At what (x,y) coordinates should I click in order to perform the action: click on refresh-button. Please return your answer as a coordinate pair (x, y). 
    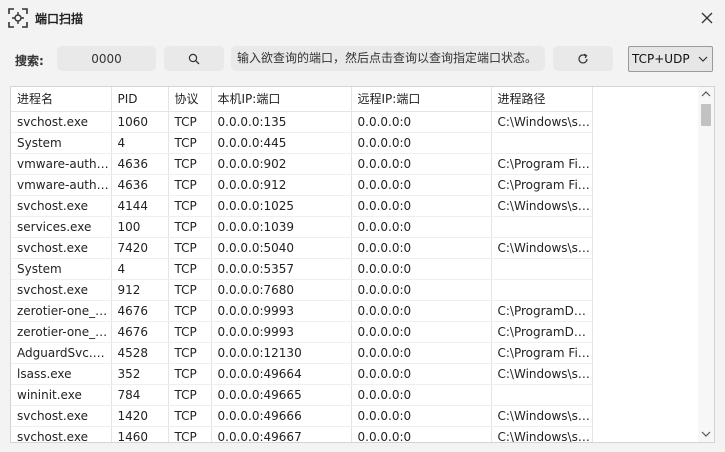
    Looking at the image, I should click on (583, 58).